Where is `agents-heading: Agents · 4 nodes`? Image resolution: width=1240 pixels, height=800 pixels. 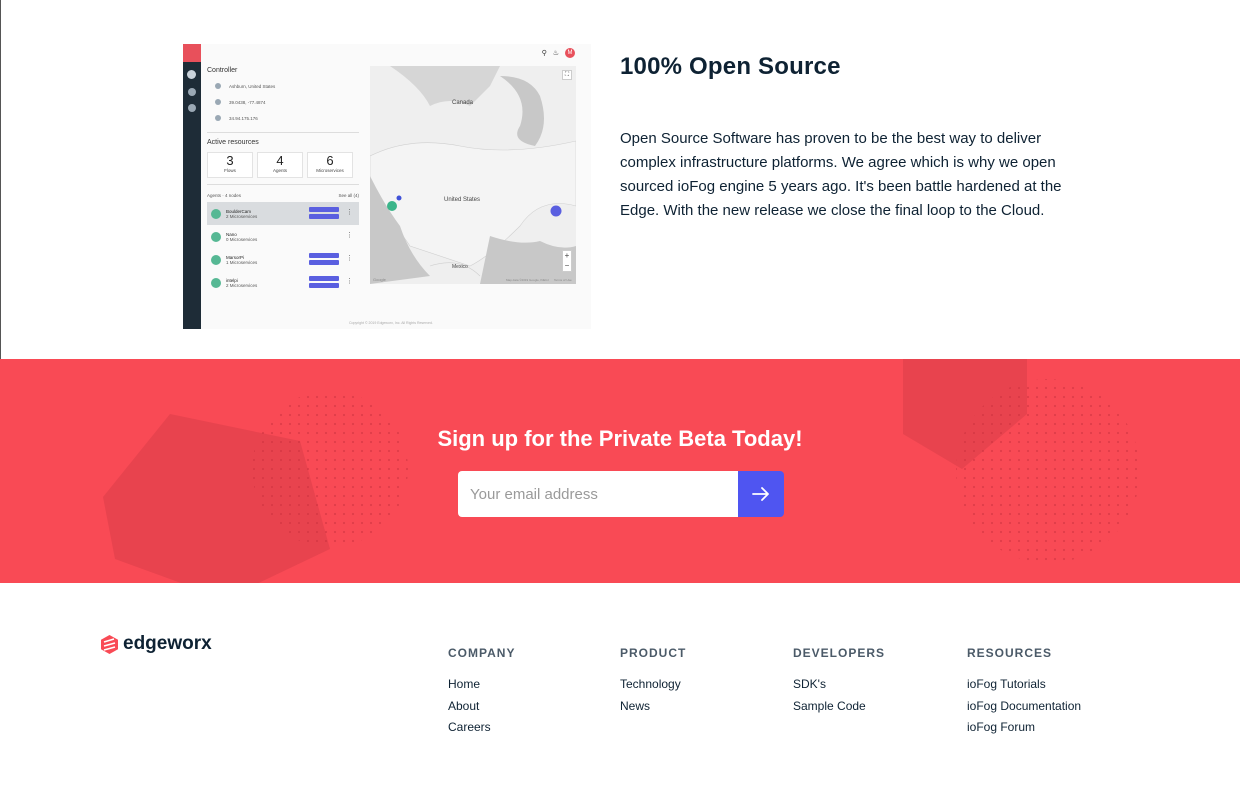 agents-heading: Agents · 4 nodes is located at coordinates (224, 195).